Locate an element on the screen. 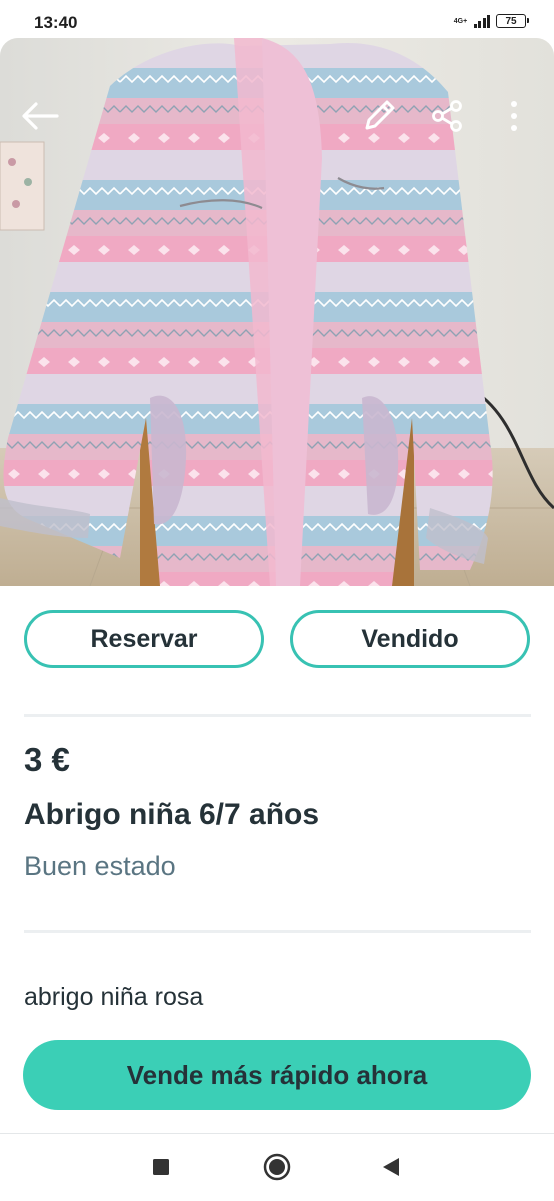  edit-button is located at coordinates (379, 116).